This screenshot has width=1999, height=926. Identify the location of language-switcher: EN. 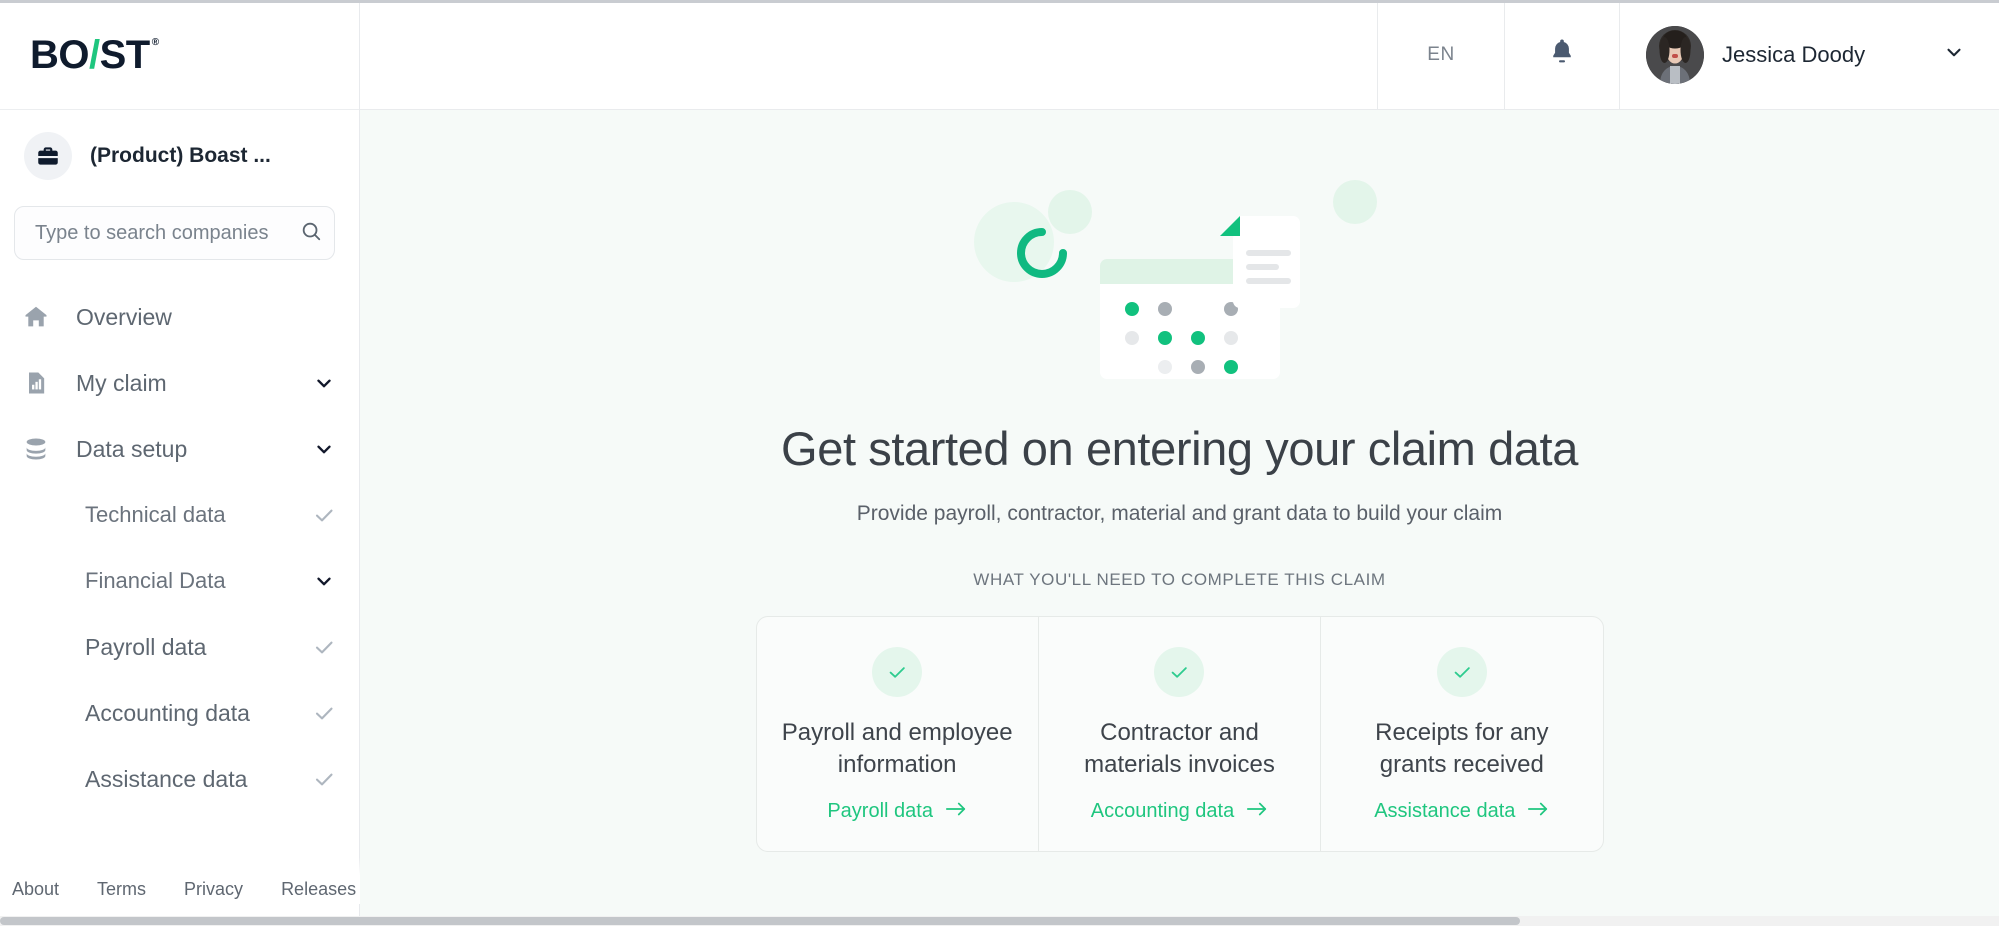
(1440, 54).